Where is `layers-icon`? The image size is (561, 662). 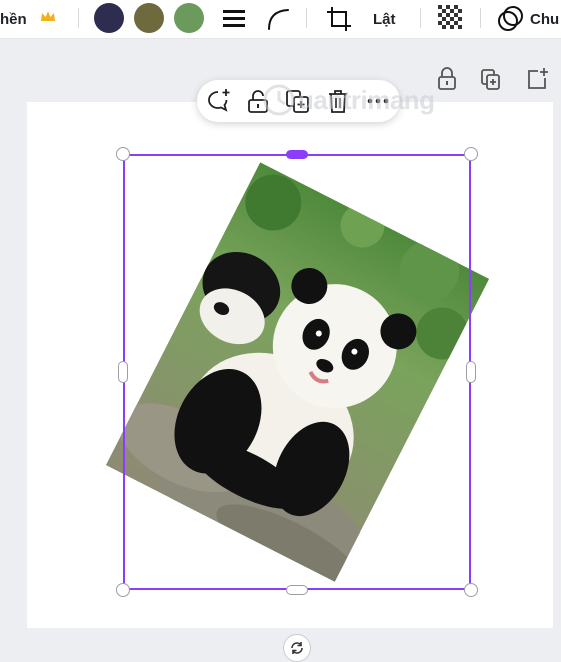
layers-icon is located at coordinates (511, 18).